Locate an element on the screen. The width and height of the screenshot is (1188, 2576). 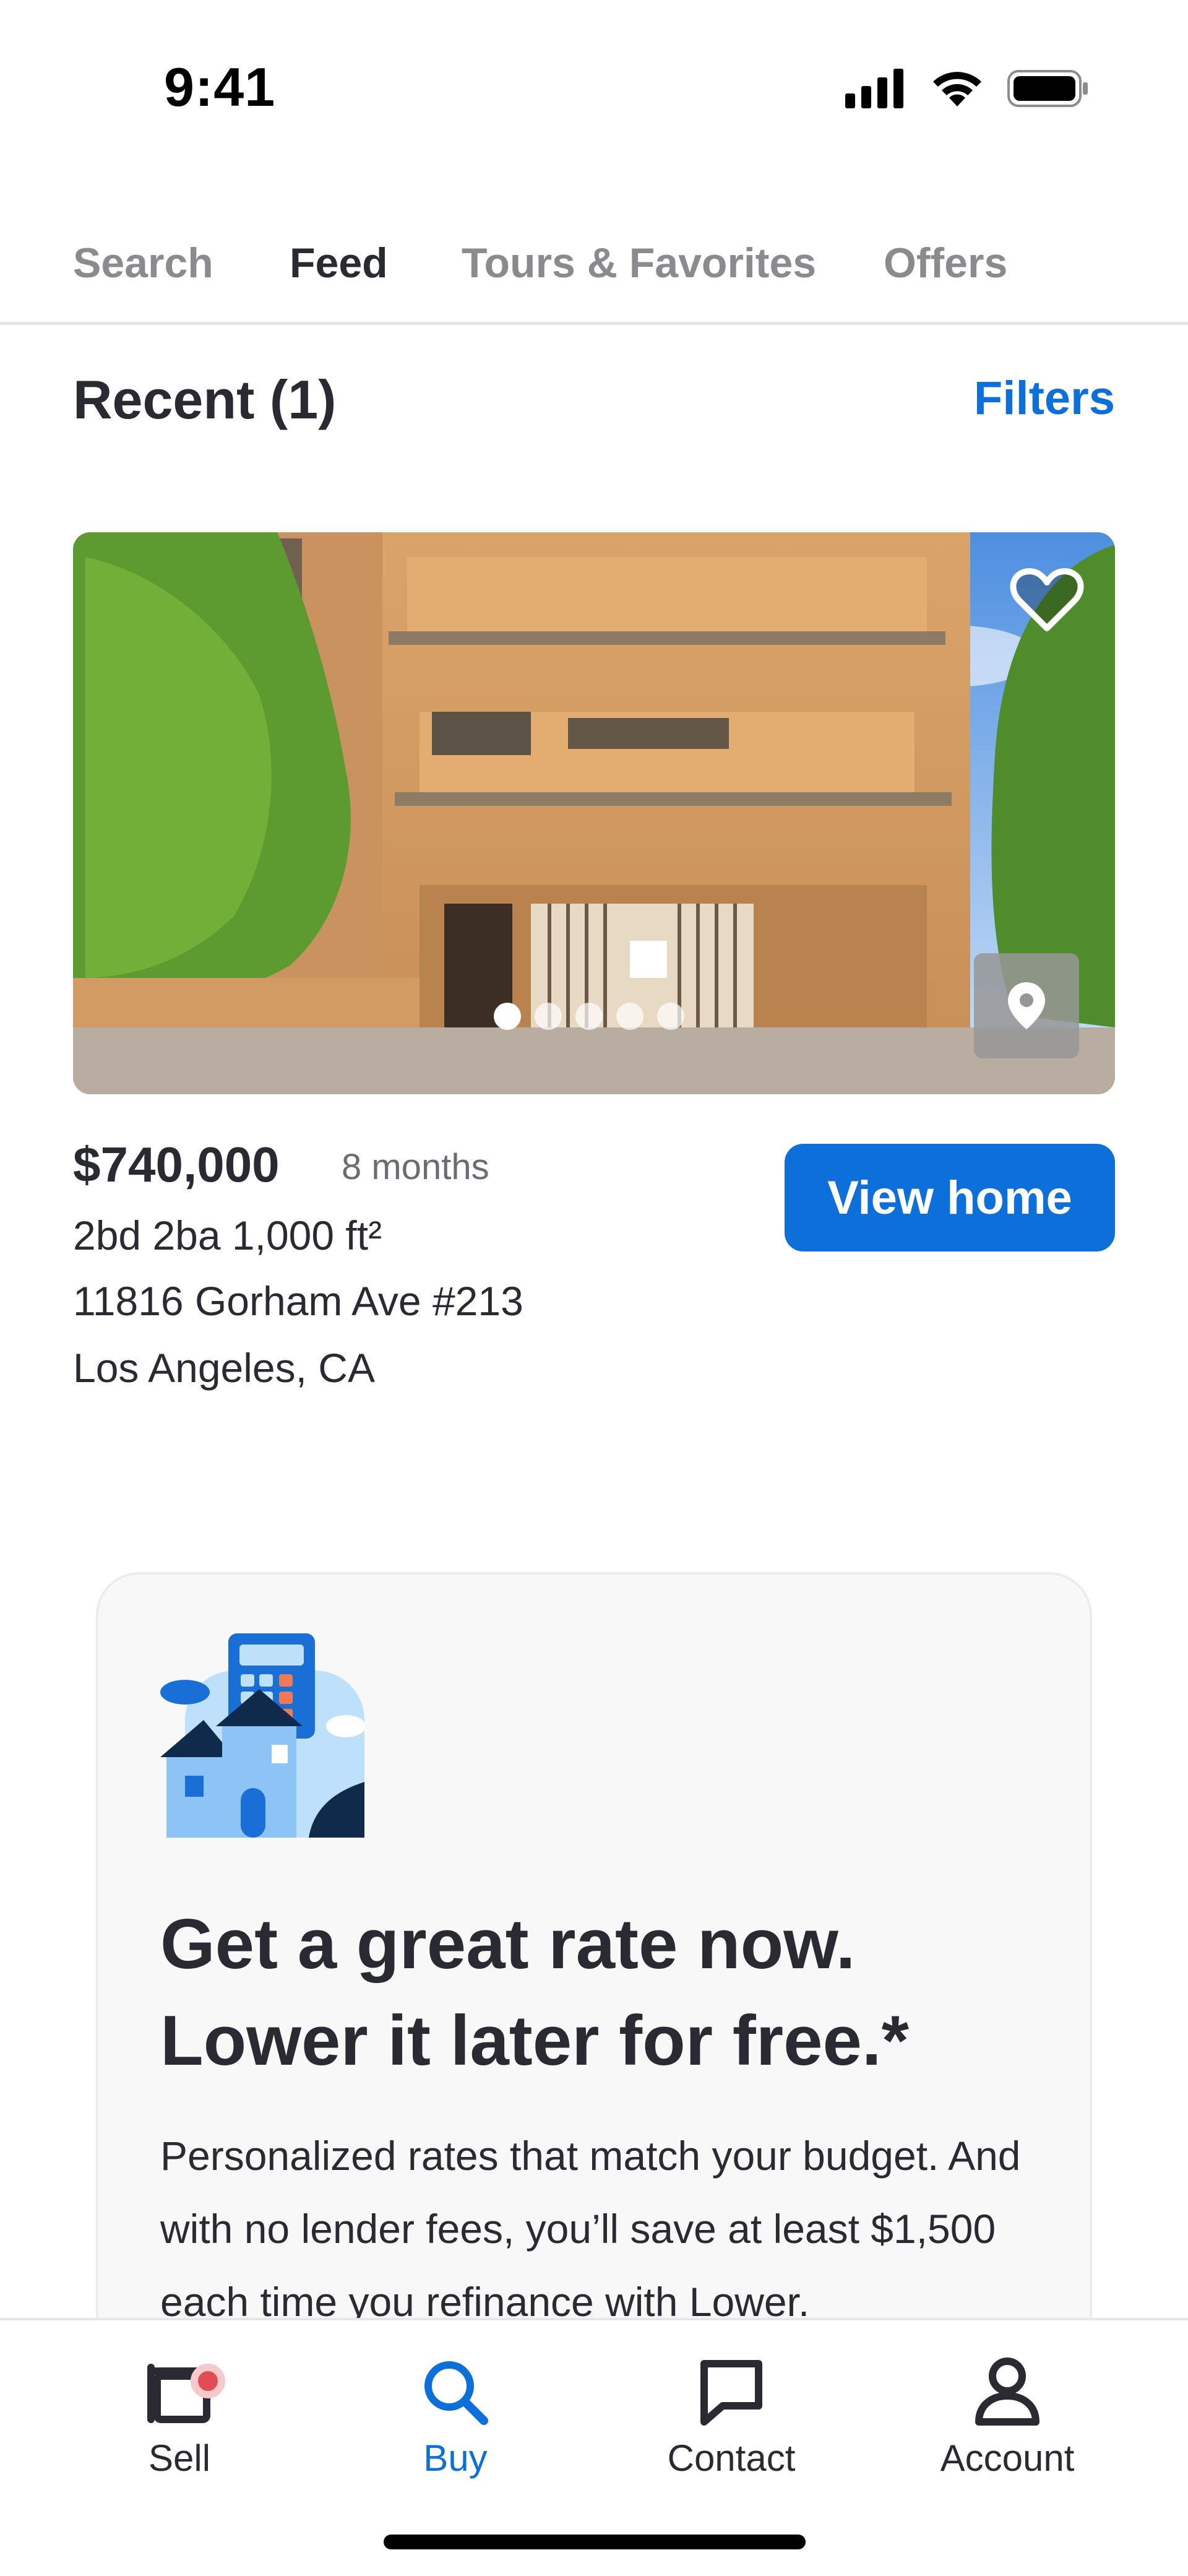
listing-address-line2: Los Angeles, CA is located at coordinates (224, 1368).